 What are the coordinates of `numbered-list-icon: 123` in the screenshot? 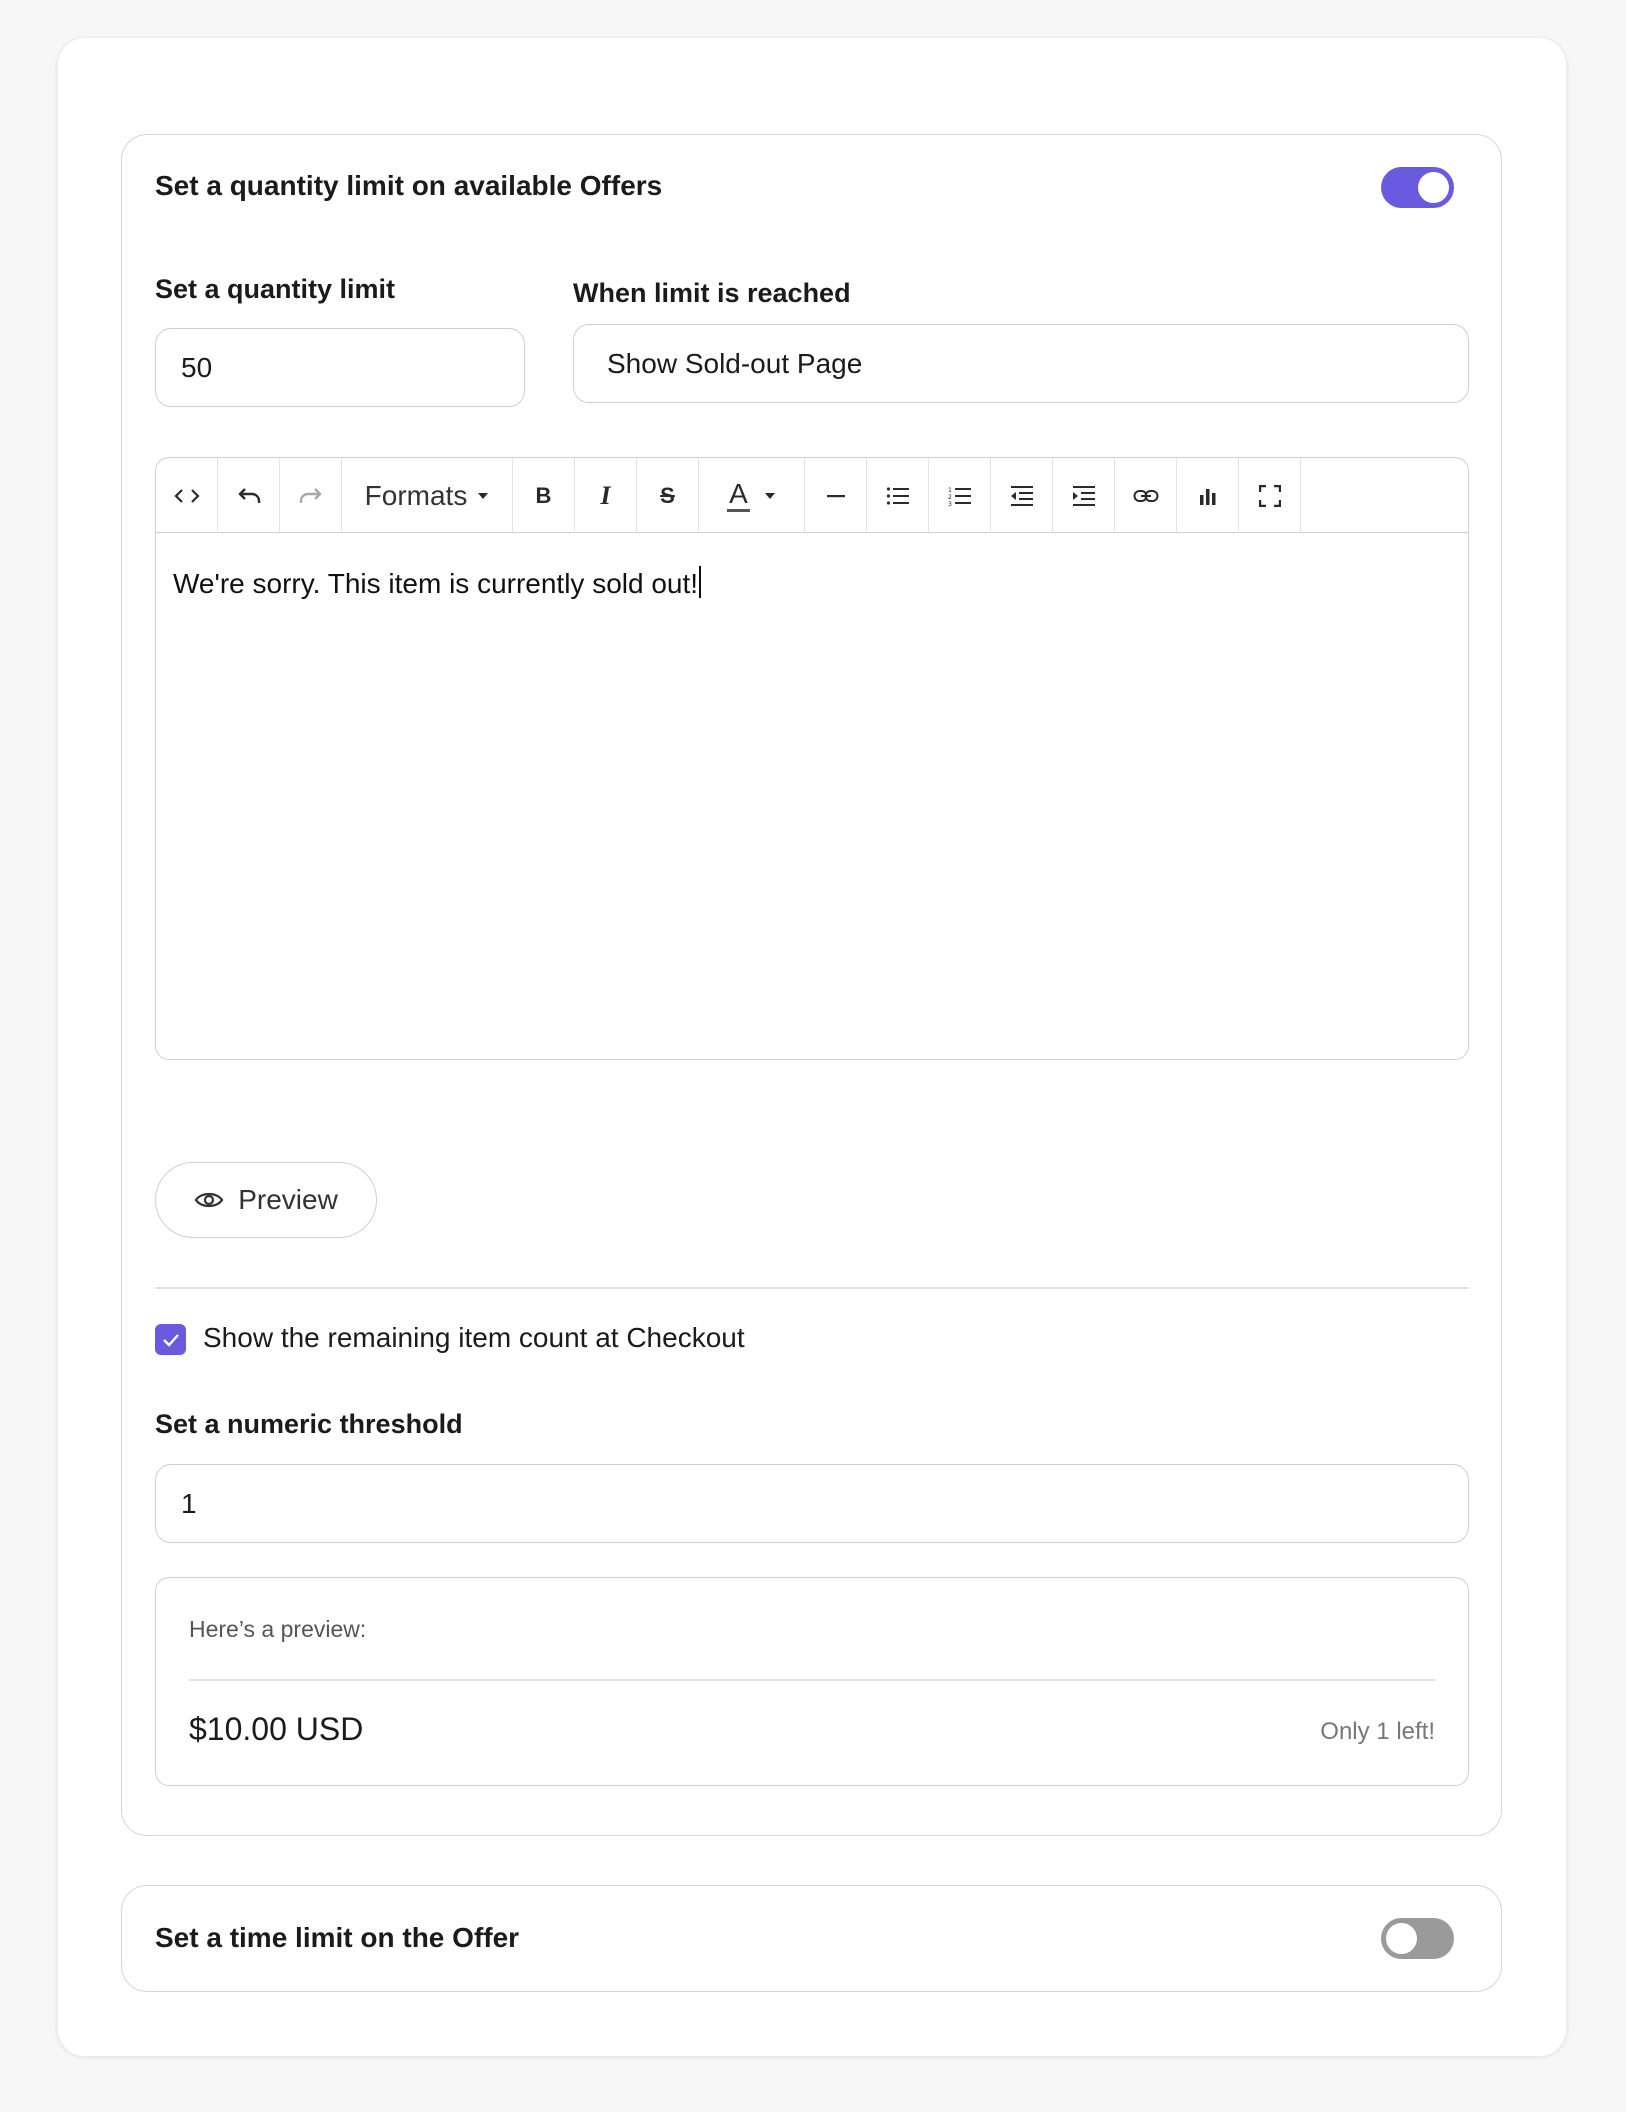 It's located at (959, 496).